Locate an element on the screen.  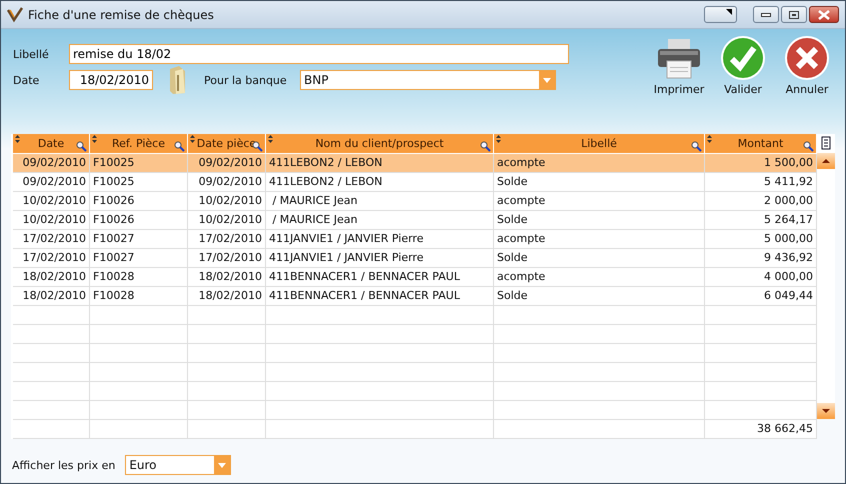
date-label: Date is located at coordinates (26, 80).